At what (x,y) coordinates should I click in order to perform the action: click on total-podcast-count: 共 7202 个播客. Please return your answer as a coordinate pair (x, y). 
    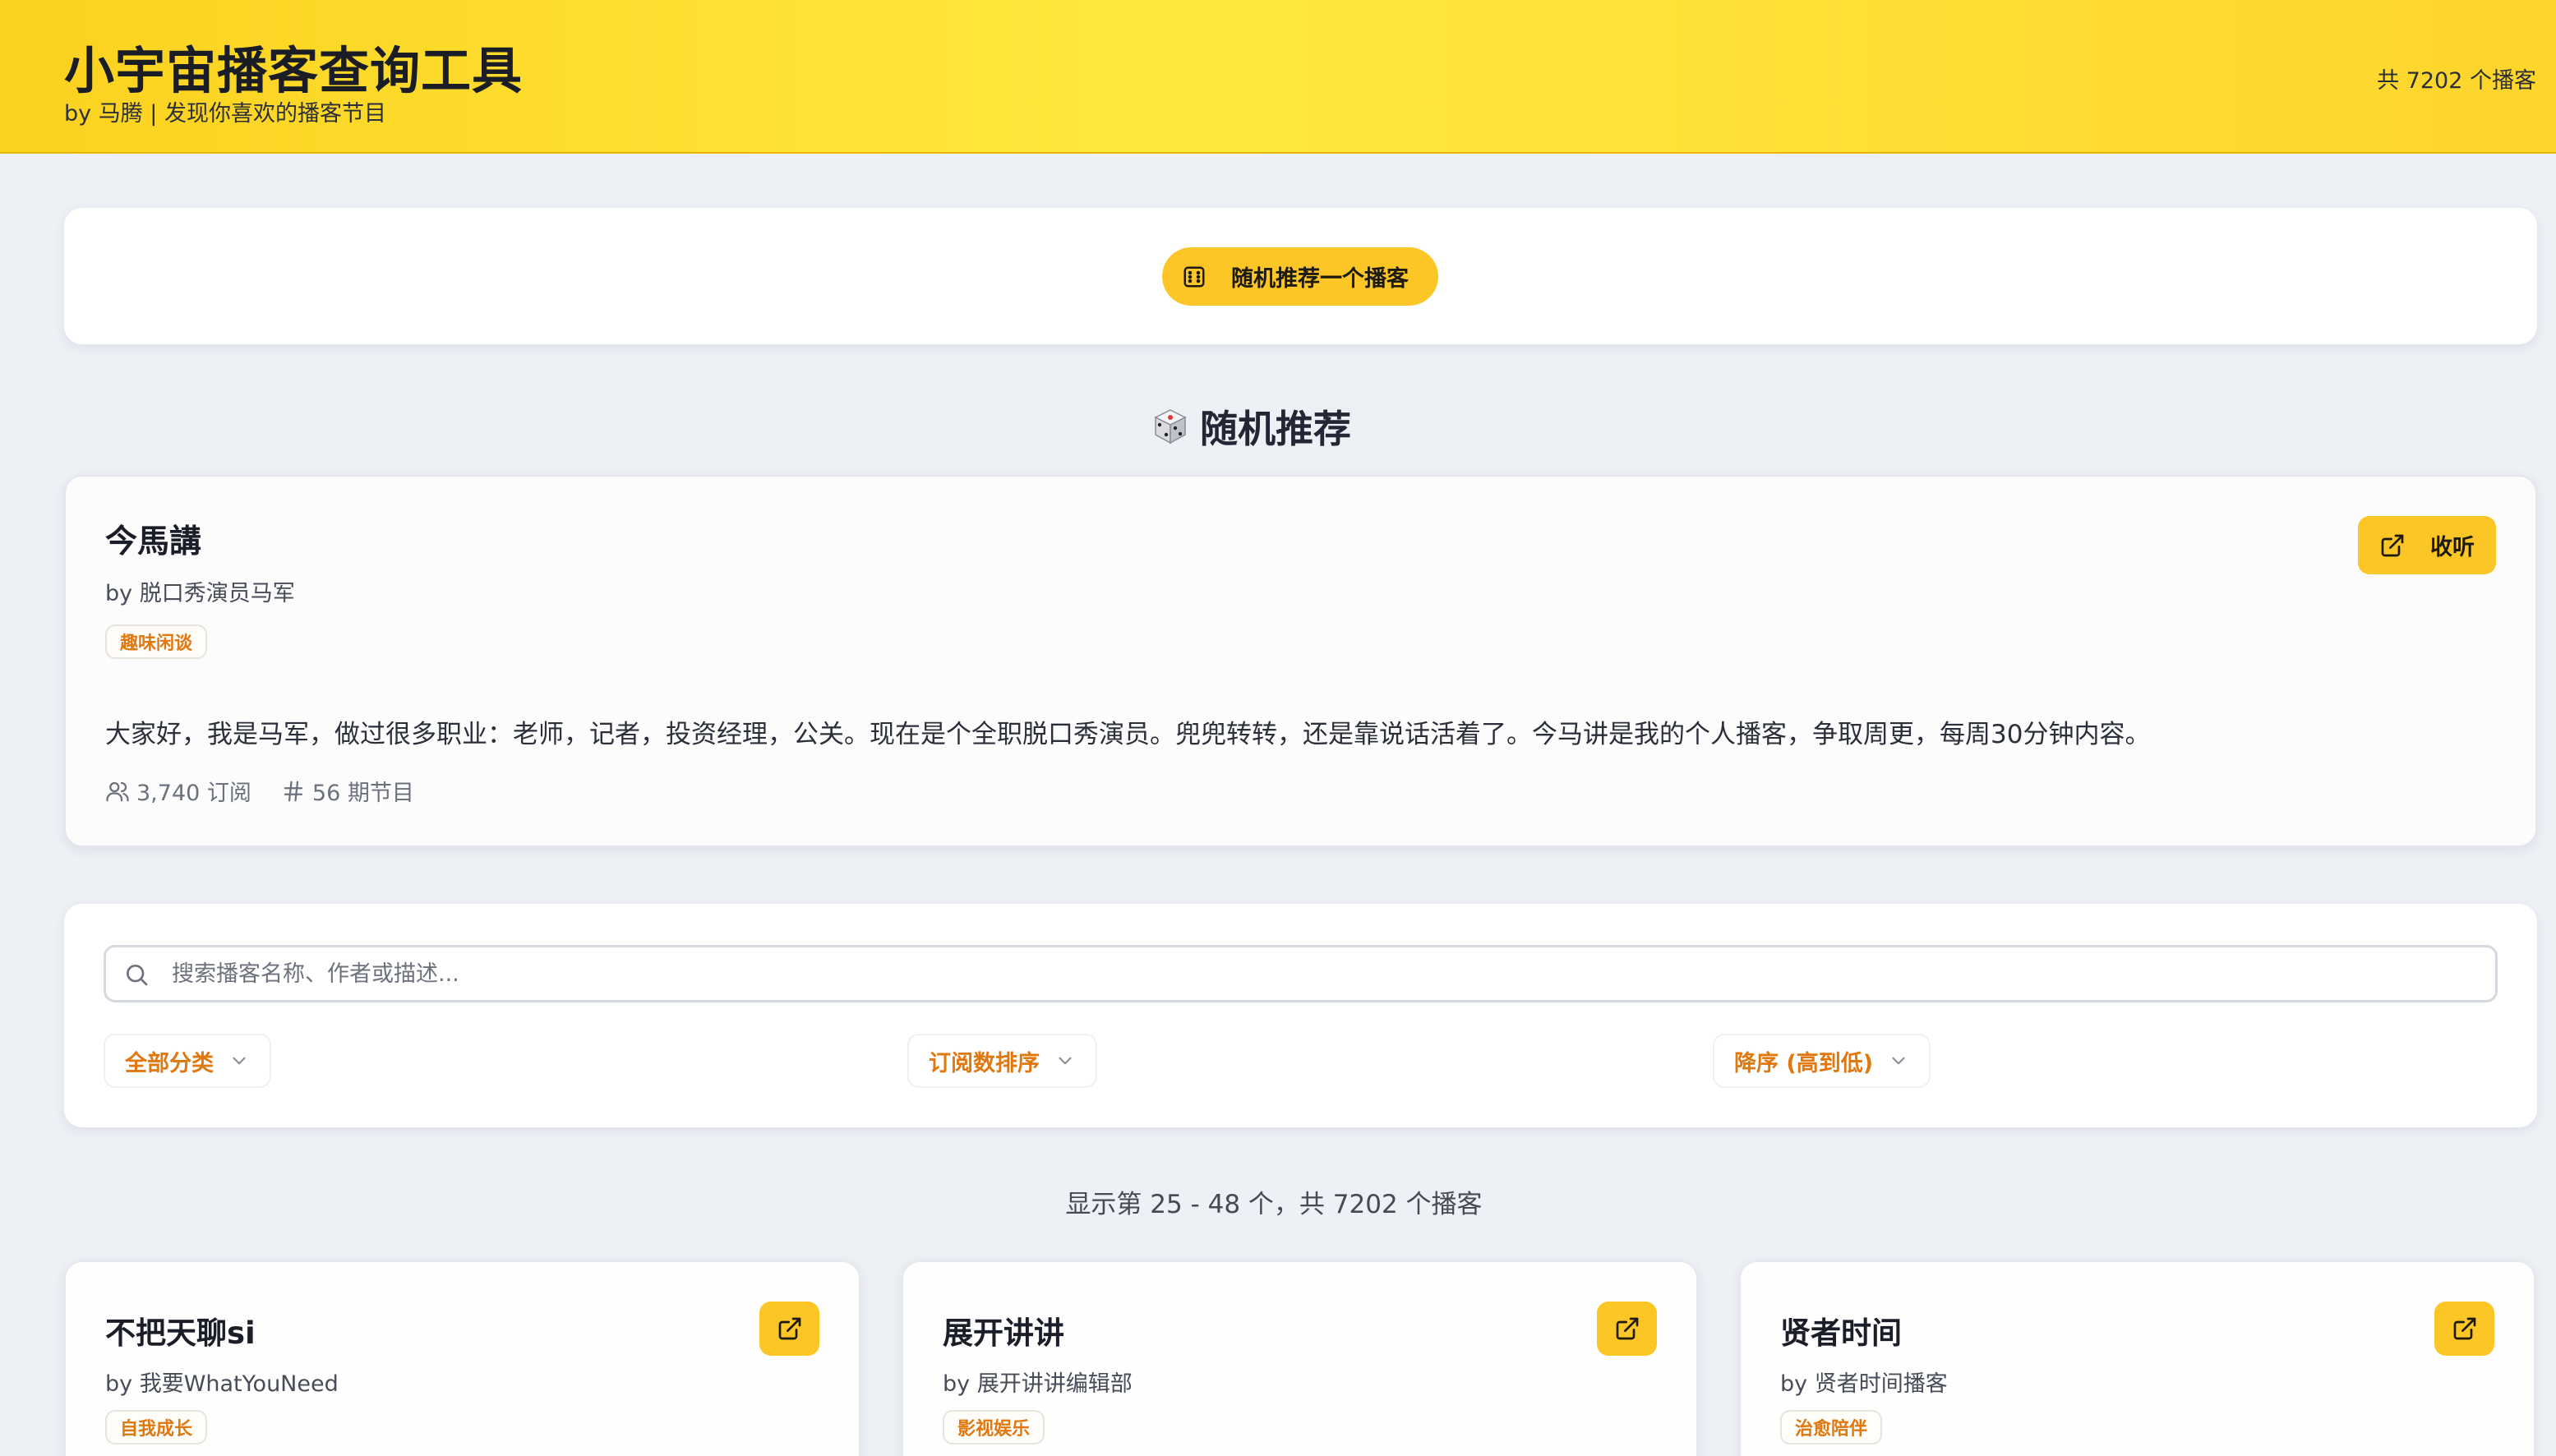
    Looking at the image, I should click on (2456, 81).